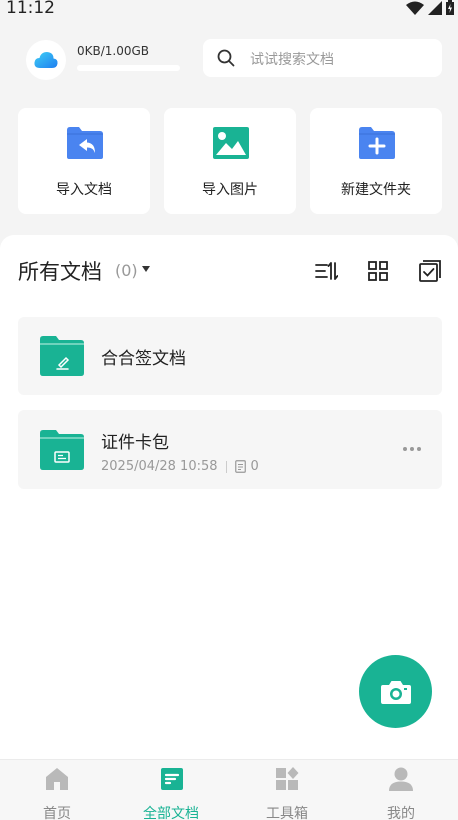 Image resolution: width=458 pixels, height=820 pixels. Describe the element at coordinates (401, 779) in the screenshot. I see `profile-icon` at that location.